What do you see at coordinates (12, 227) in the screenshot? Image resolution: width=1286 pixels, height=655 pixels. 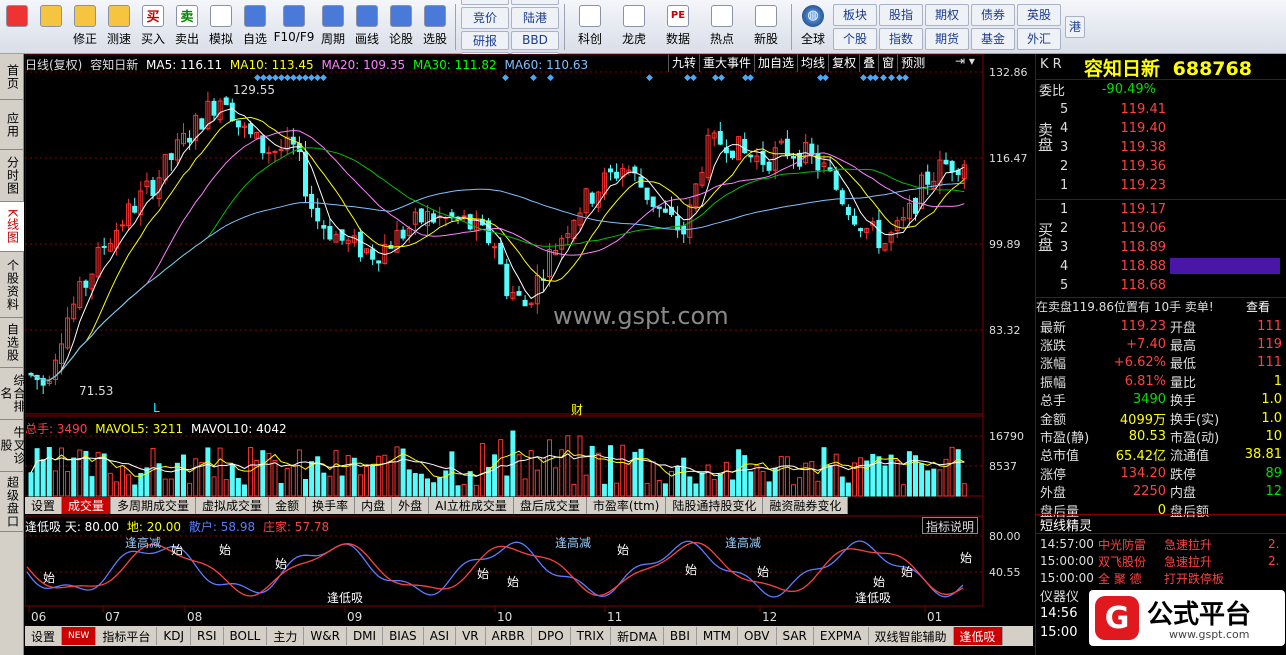 I see `left-tab: K线图` at bounding box center [12, 227].